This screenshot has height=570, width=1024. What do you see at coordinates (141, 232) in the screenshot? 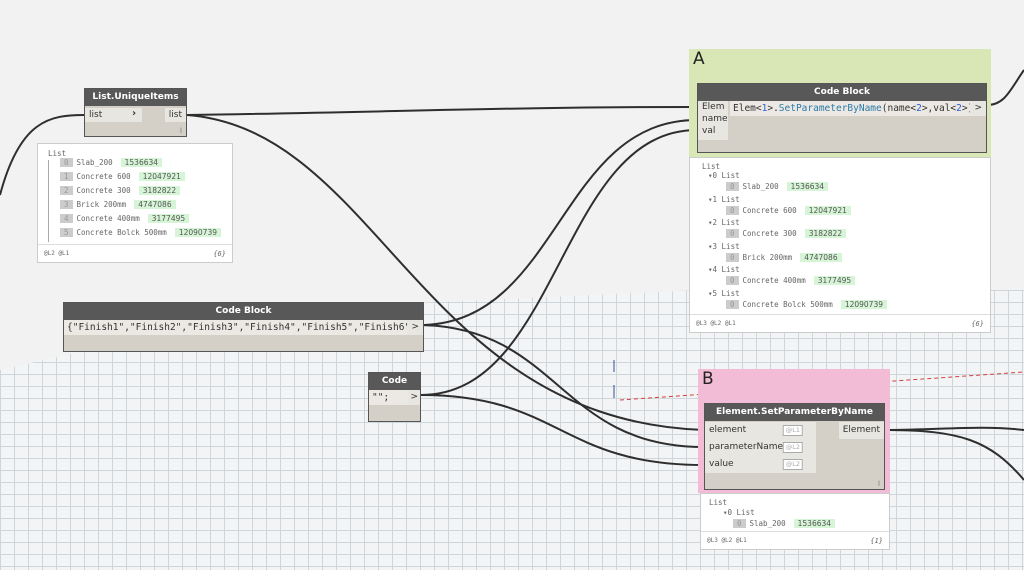
I see `list-item: 5 Concrete Bolck 500mm 12090739` at bounding box center [141, 232].